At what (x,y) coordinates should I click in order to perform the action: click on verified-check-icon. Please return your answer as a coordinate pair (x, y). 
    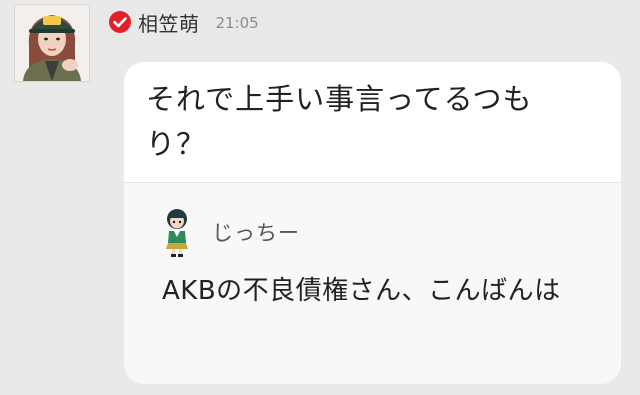
    Looking at the image, I should click on (120, 22).